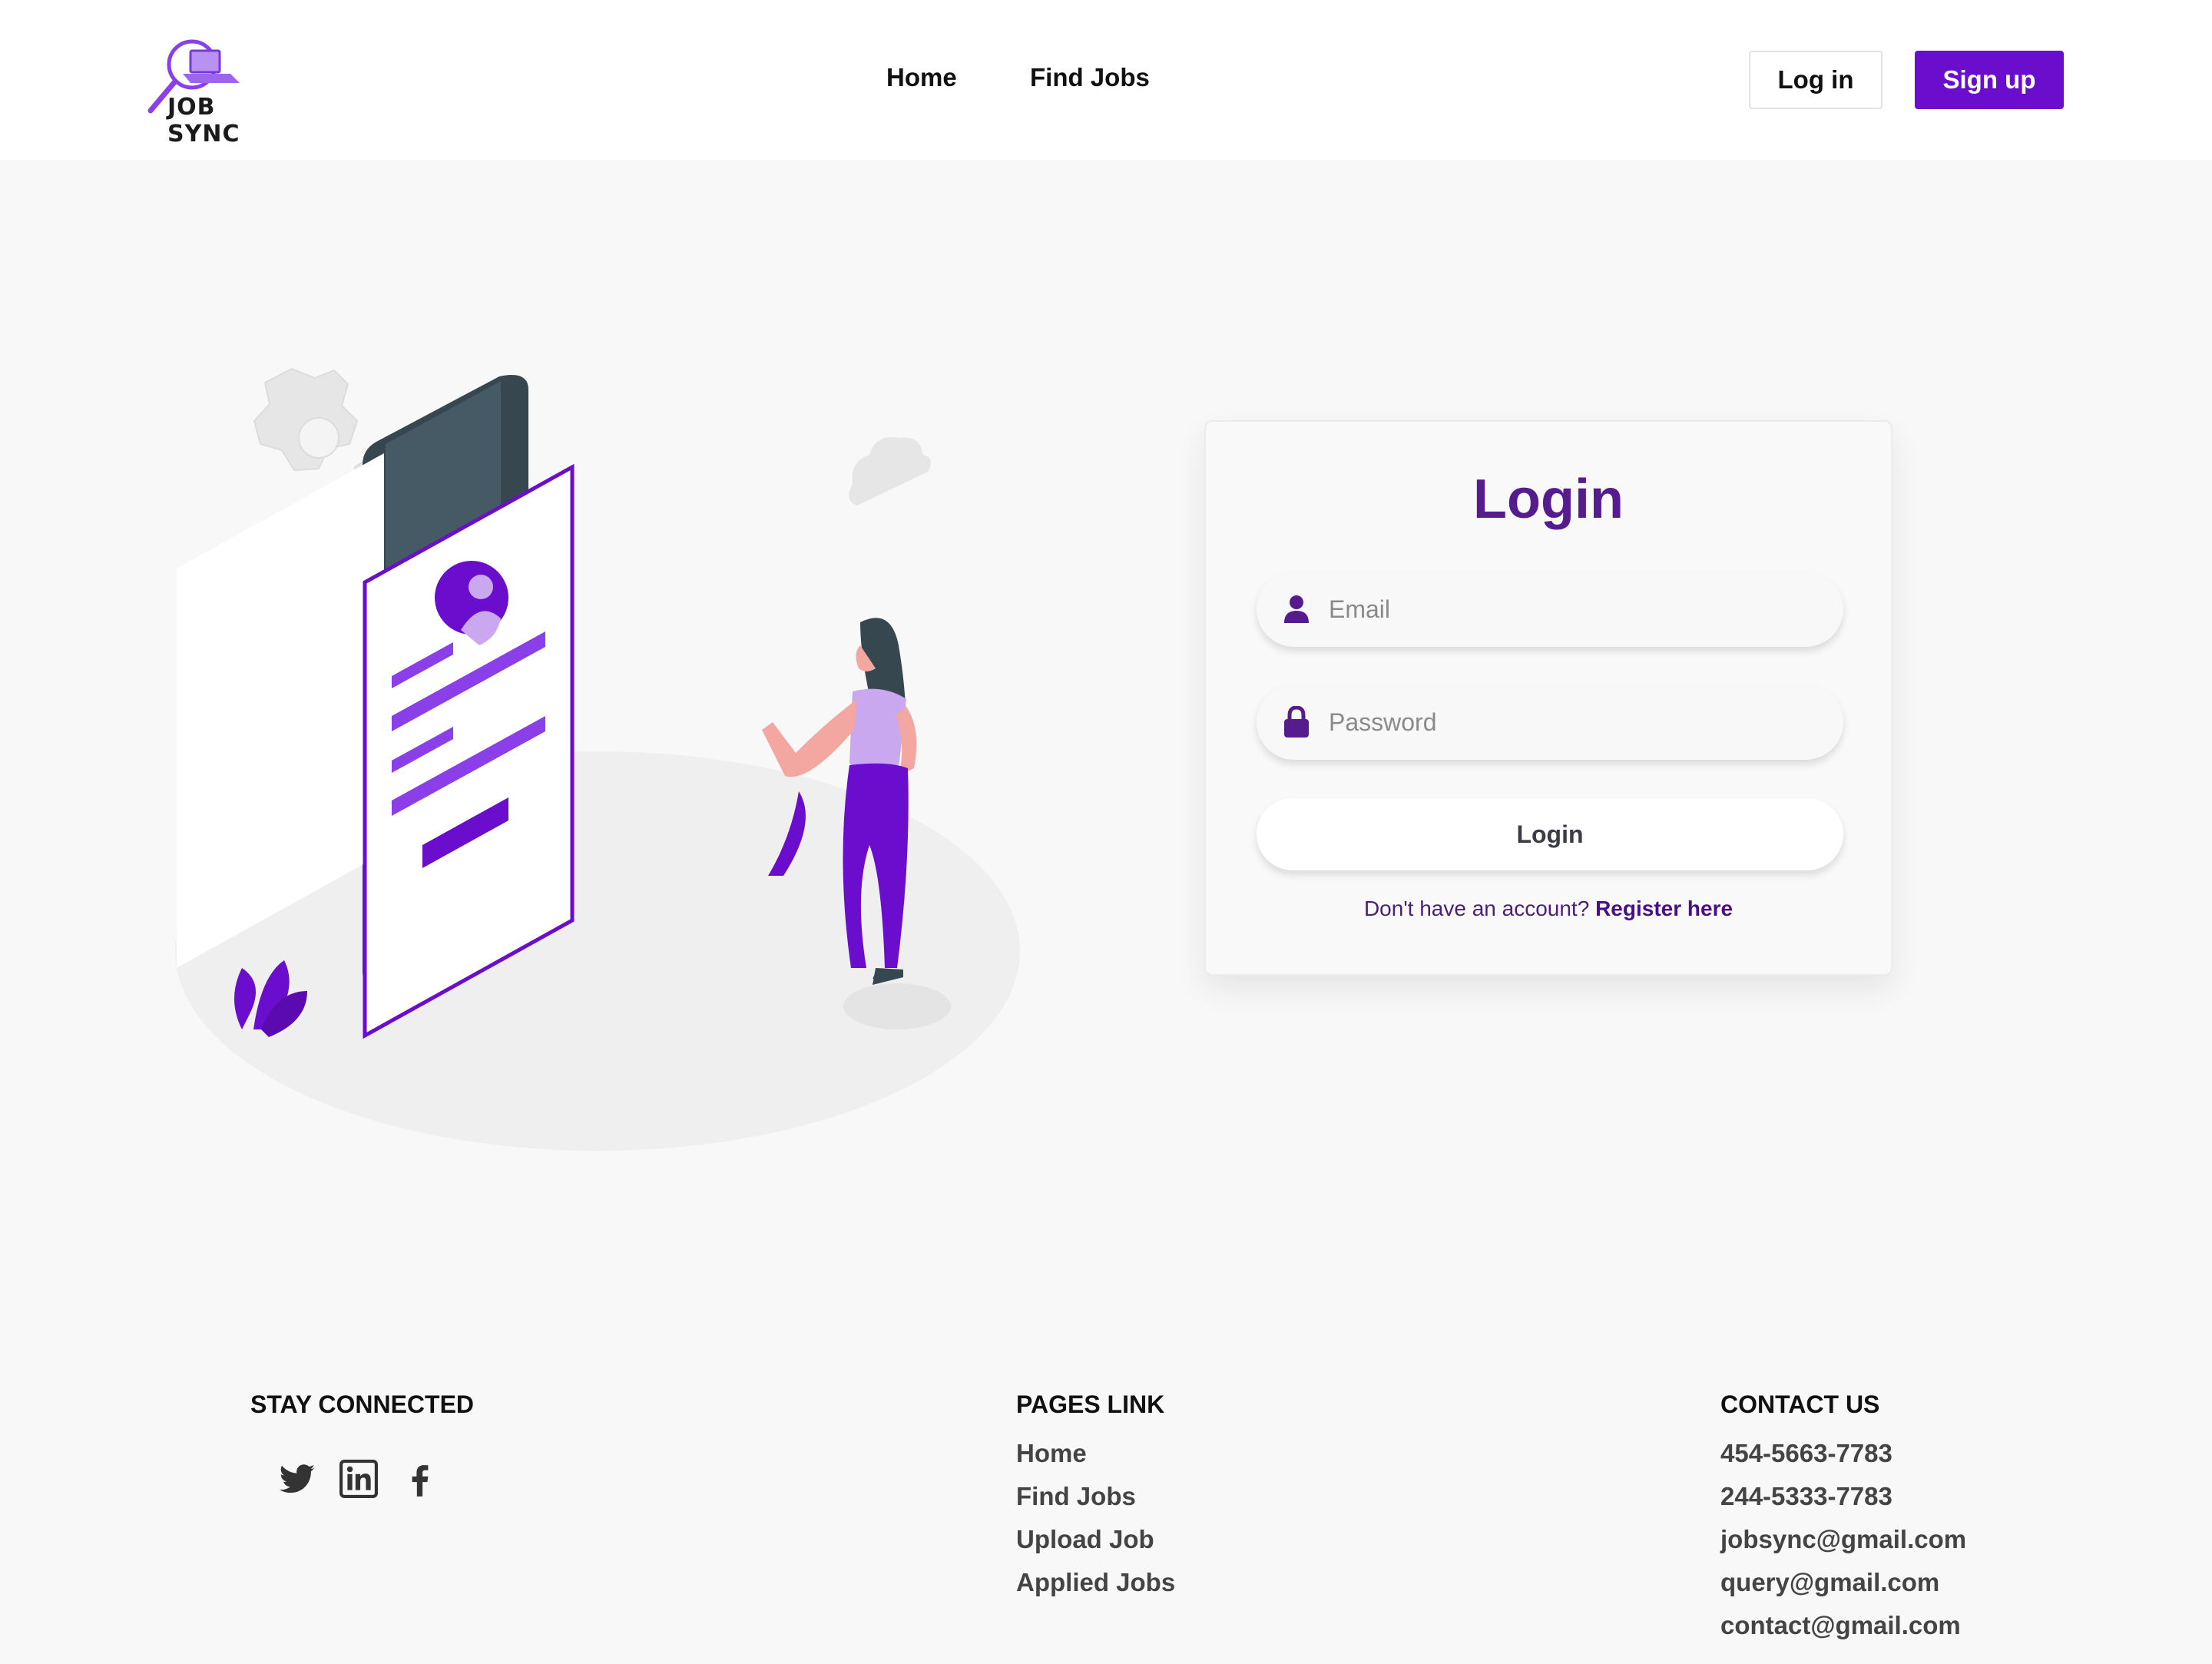 Image resolution: width=2212 pixels, height=1664 pixels. I want to click on contact-email-query: query@gmail.com, so click(1830, 1582).